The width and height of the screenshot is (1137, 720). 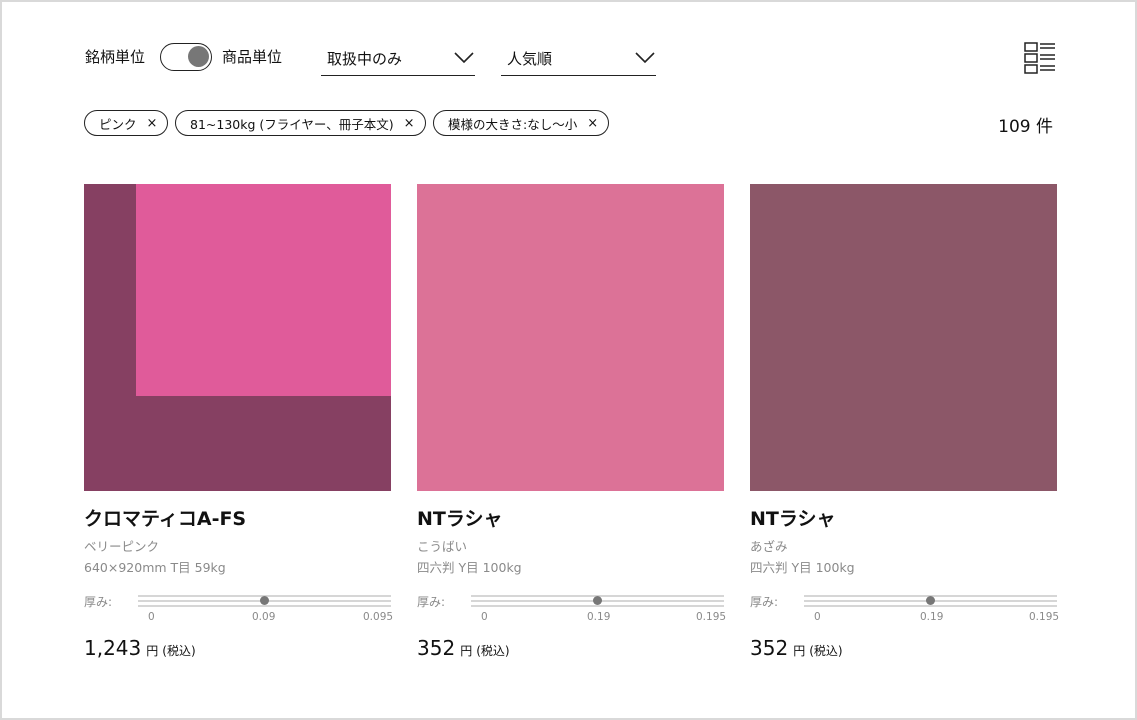 I want to click on toggle-label-product: 商品単位, so click(x=252, y=57).